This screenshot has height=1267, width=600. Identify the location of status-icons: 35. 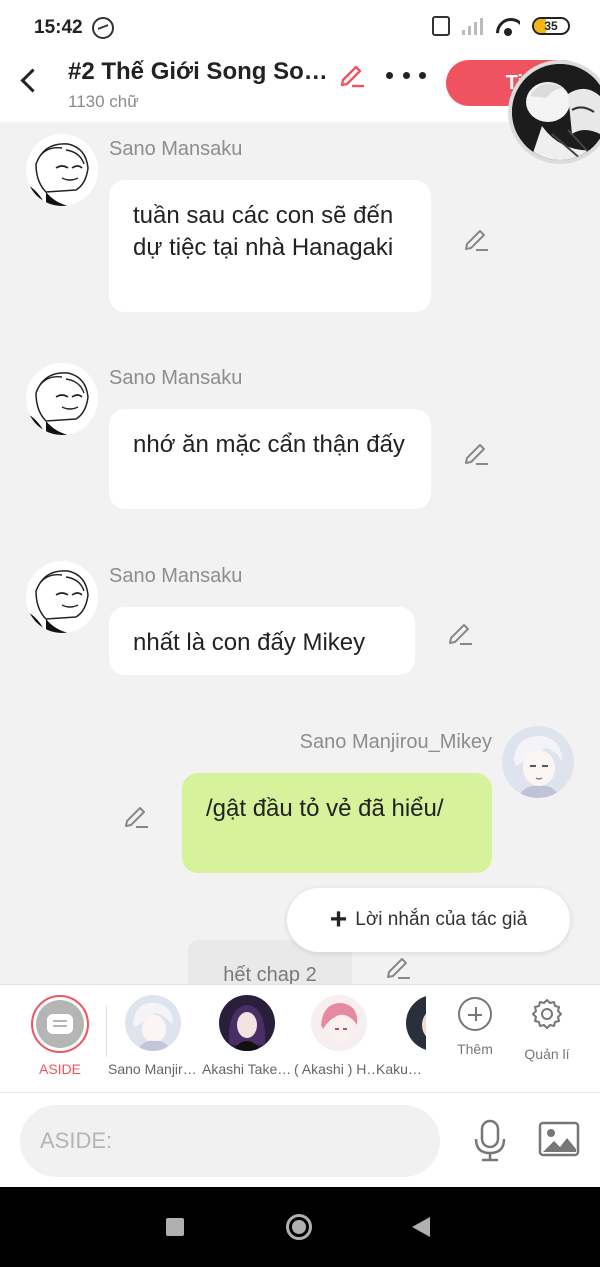
(501, 26).